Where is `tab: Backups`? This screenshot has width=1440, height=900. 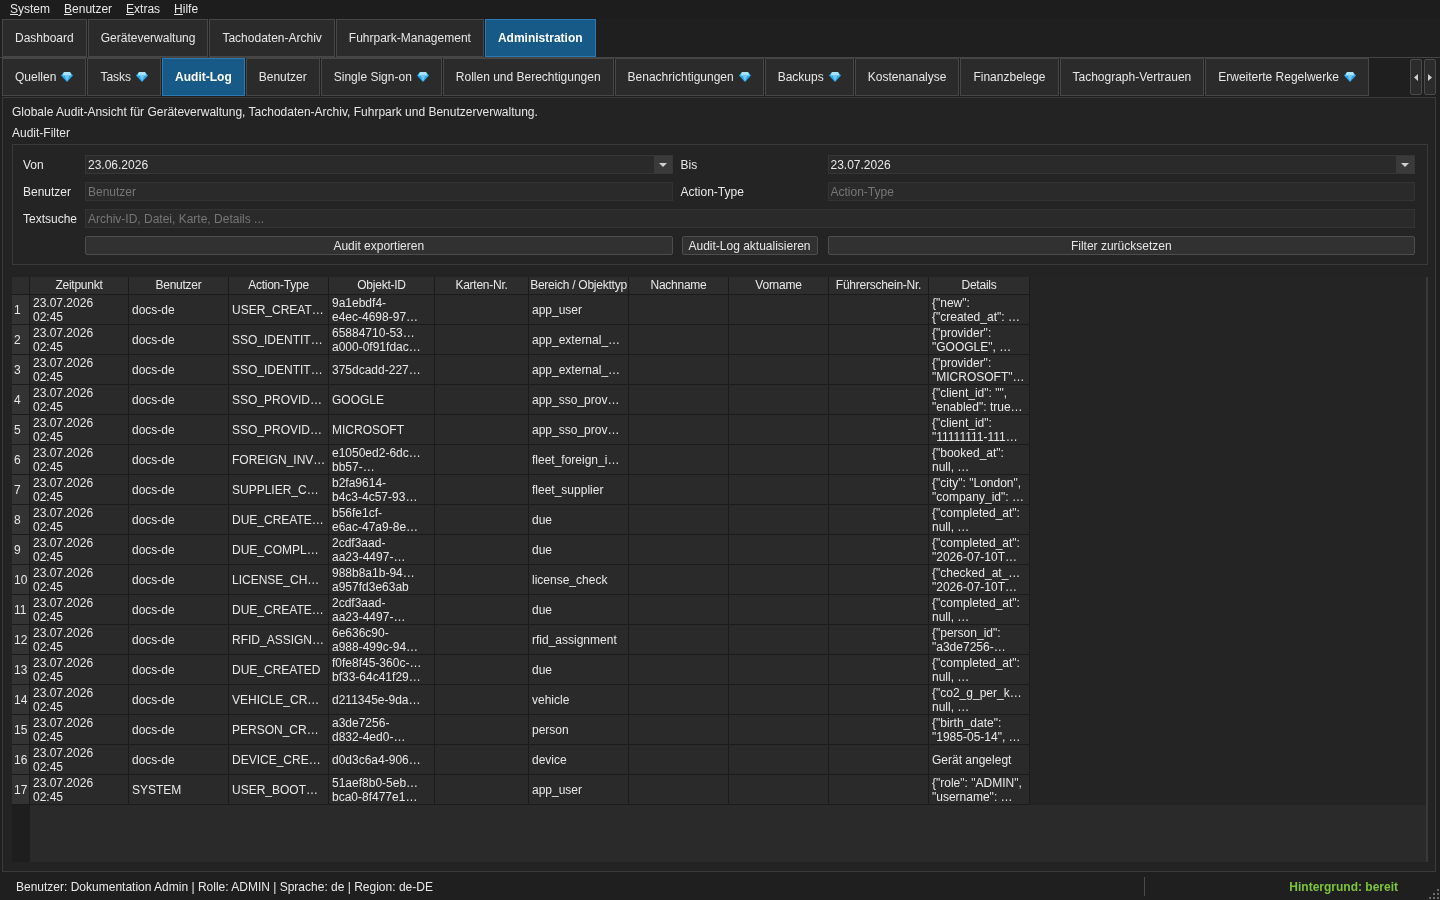 tab: Backups is located at coordinates (809, 77).